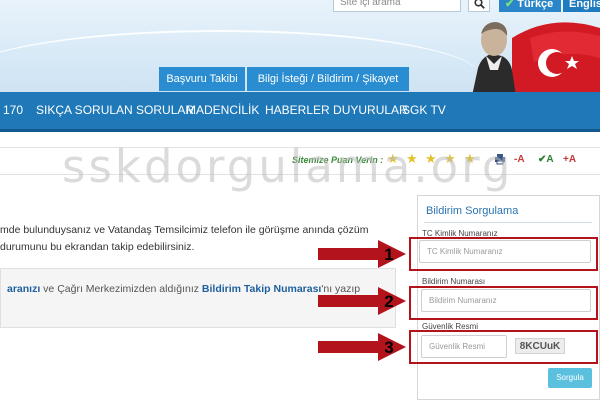 This screenshot has height=400, width=600. I want to click on search-icon, so click(479, 4).